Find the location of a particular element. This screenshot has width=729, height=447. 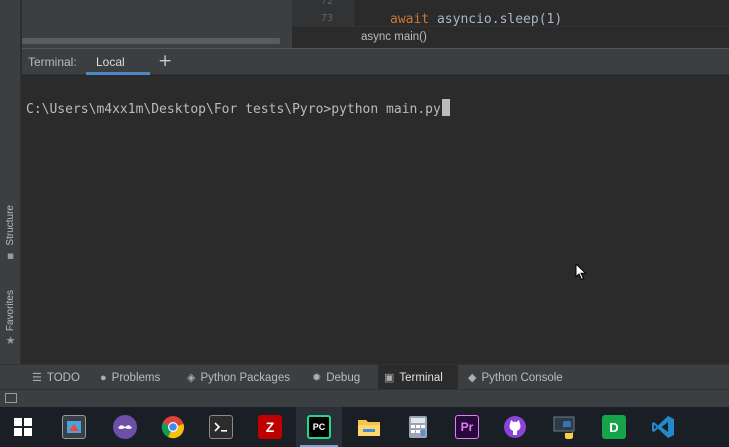

filezilla-icon: Z is located at coordinates (270, 427).